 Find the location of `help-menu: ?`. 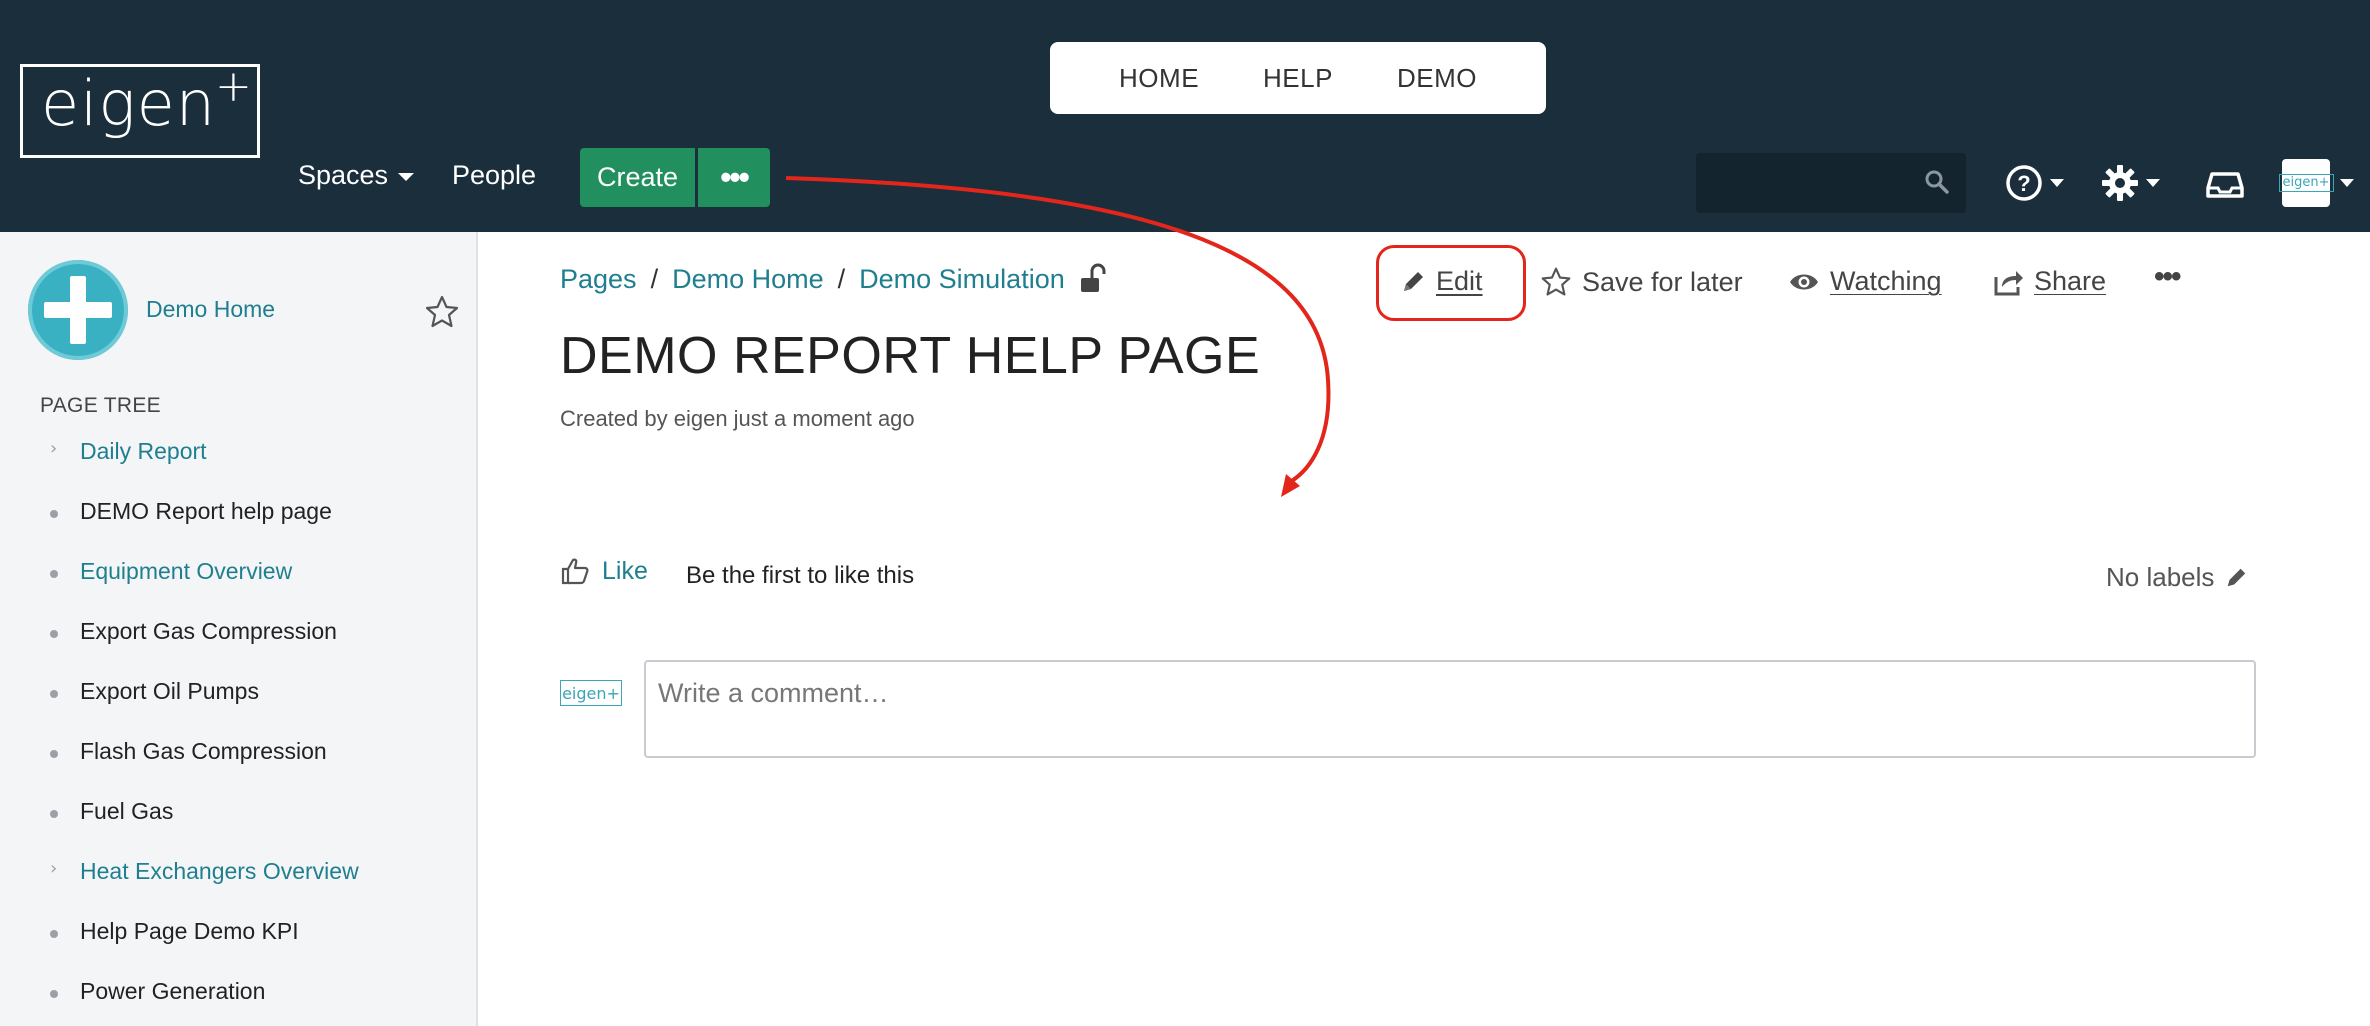

help-menu: ? is located at coordinates (2038, 185).